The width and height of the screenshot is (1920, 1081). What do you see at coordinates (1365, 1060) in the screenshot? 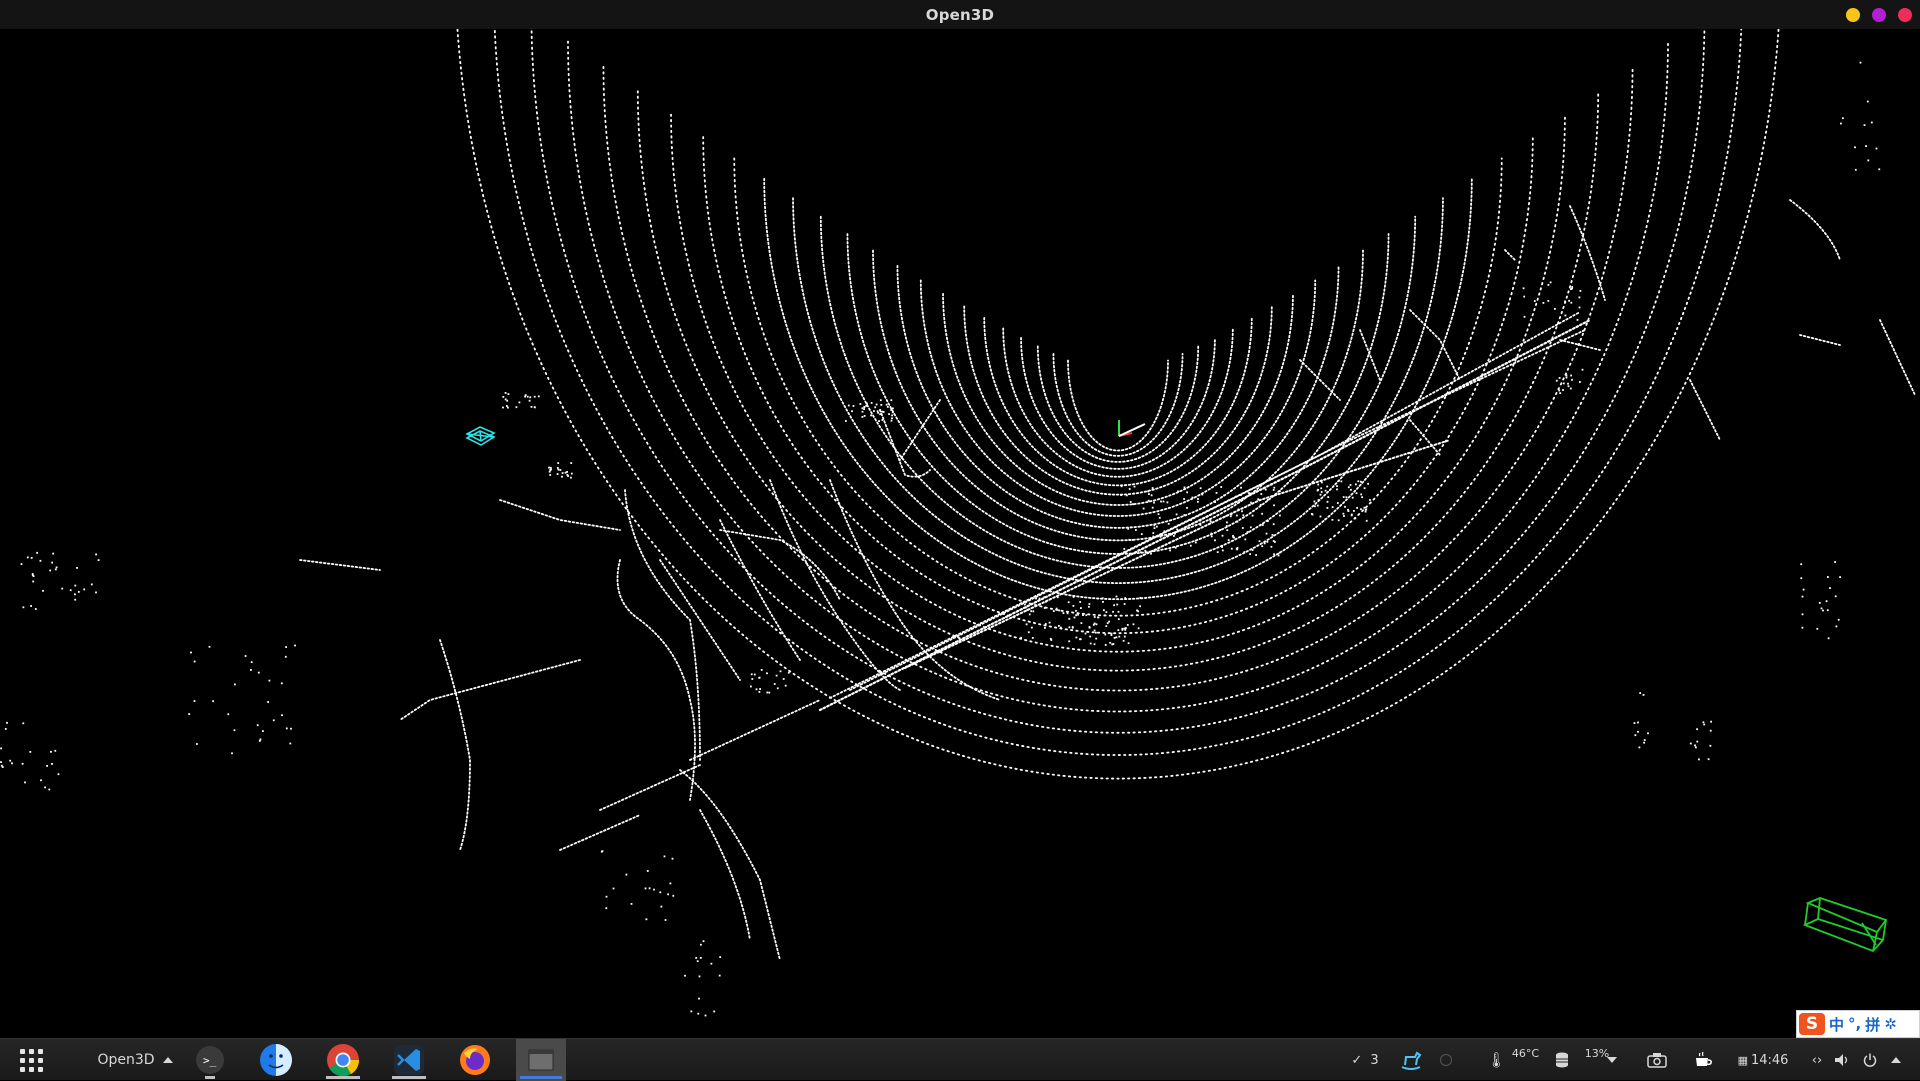
I see `tasks-indicator: ✓ 3` at bounding box center [1365, 1060].